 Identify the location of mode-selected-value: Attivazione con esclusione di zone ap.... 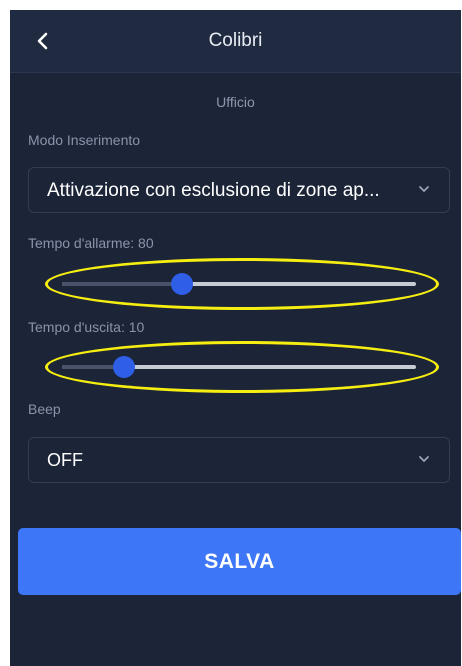
(213, 190).